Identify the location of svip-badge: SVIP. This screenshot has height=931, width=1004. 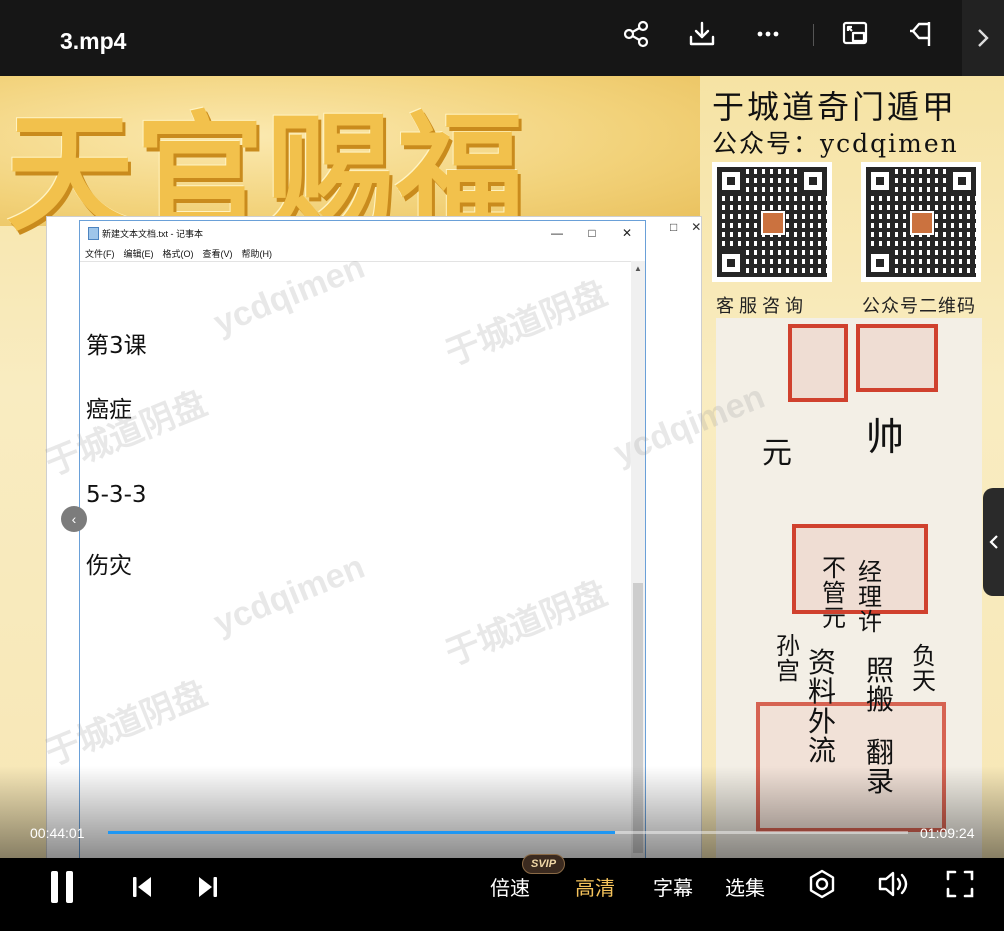
(544, 864).